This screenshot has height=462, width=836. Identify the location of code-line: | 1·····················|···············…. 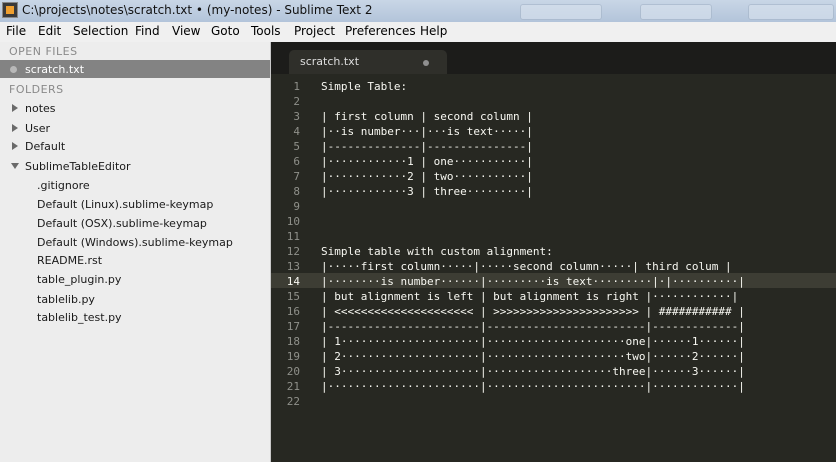
(533, 341).